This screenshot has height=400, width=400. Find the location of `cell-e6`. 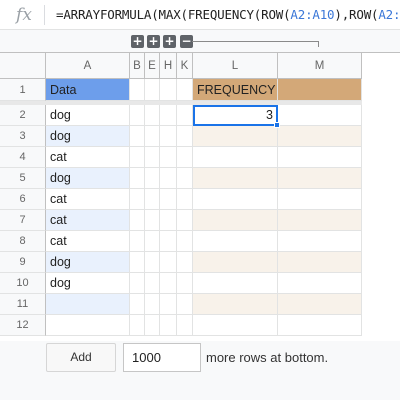

cell-e6 is located at coordinates (152, 199).